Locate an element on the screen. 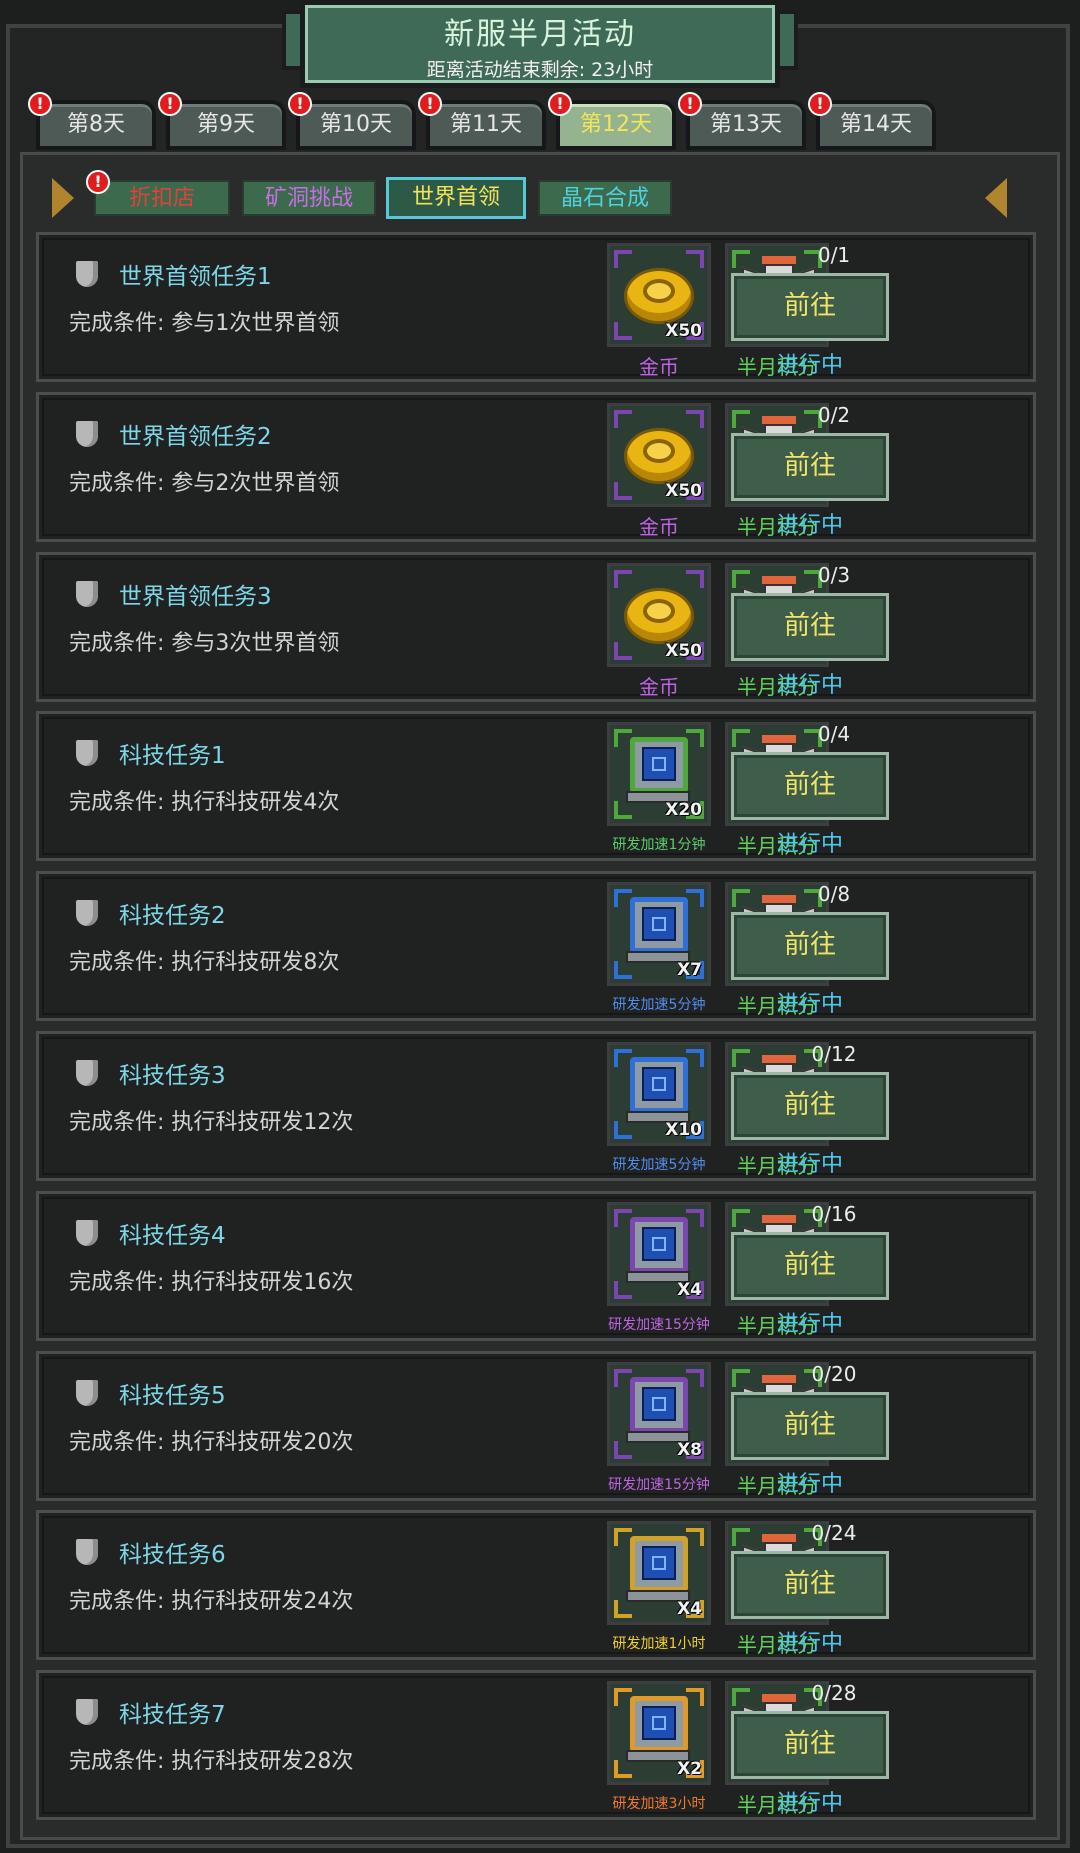  task-title: 世界首领任务3 is located at coordinates (195, 596).